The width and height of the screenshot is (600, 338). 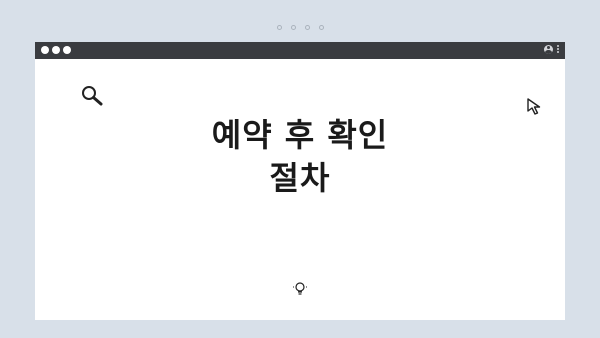 I want to click on search-icon, so click(x=92, y=97).